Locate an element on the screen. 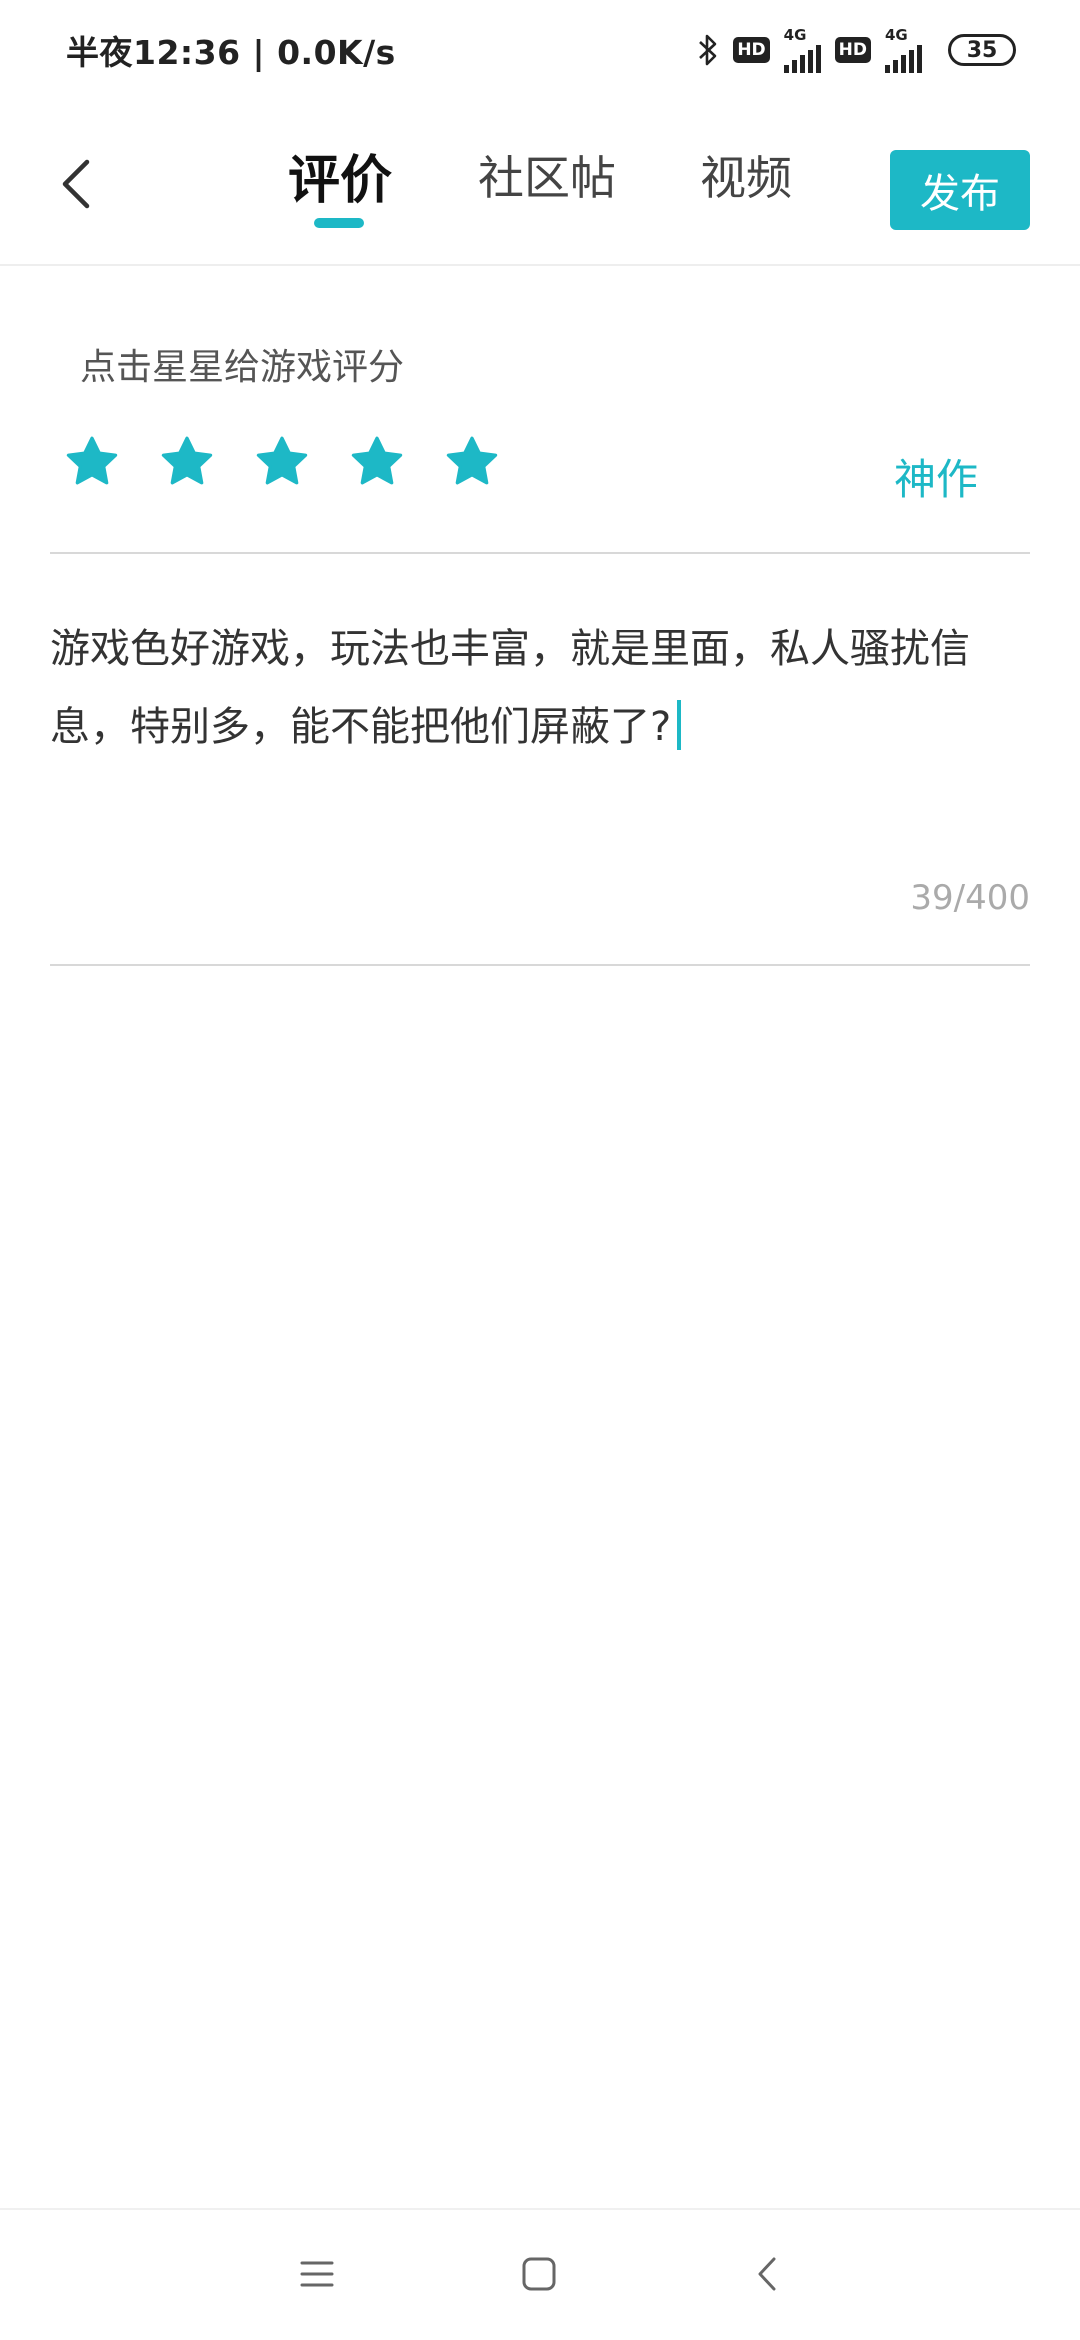 Image resolution: width=1080 pixels, height=2340 pixels. publish-button: 发布 is located at coordinates (960, 190).